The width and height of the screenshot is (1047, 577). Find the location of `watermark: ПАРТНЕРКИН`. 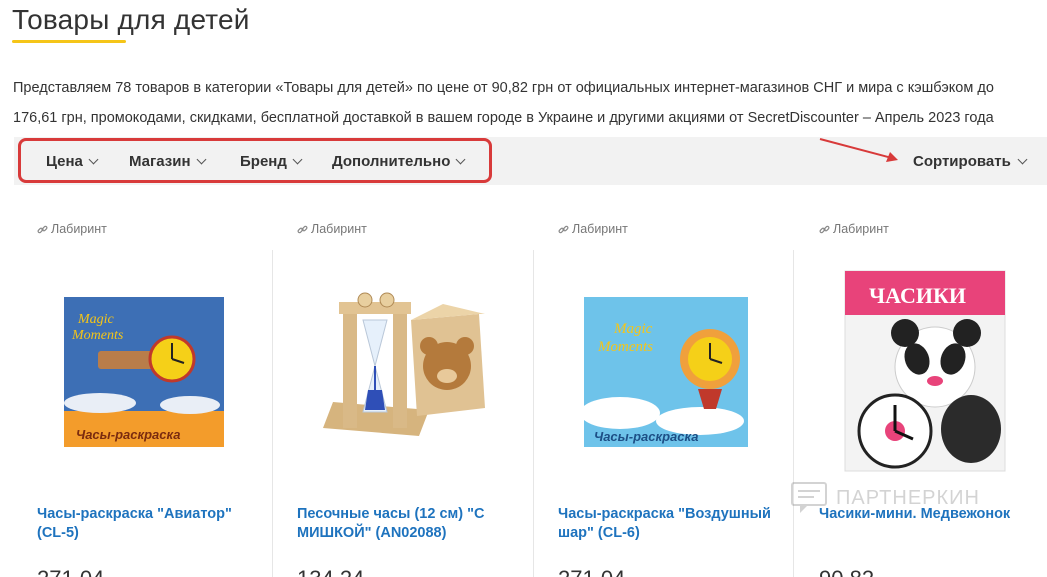

watermark: ПАРТНЕРКИН is located at coordinates (885, 498).